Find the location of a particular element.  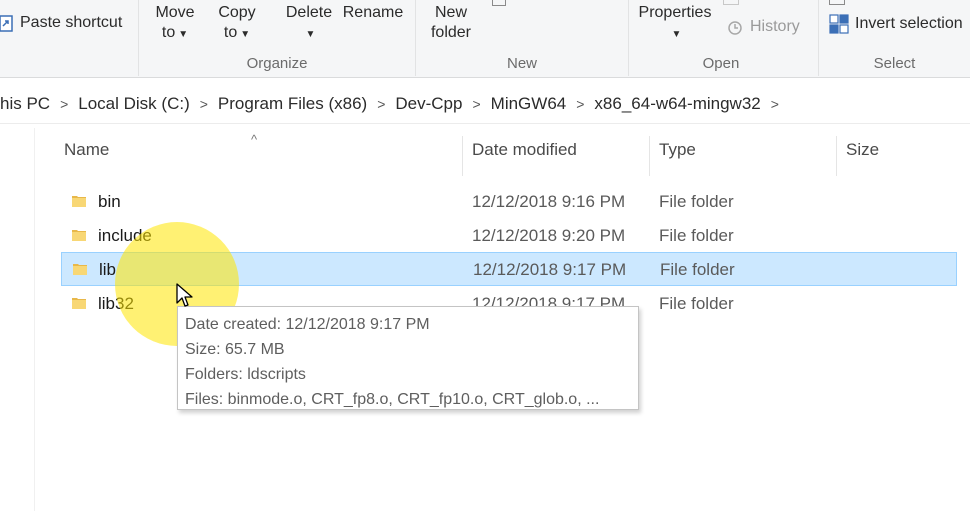

new-folder-sub: folder is located at coordinates (451, 32).